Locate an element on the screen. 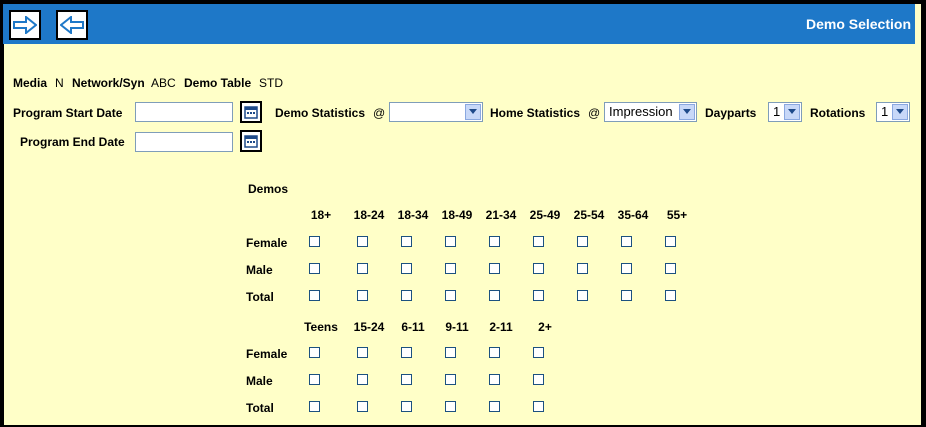 The width and height of the screenshot is (926, 427). column-header-adult: 21-34 is located at coordinates (501, 215).